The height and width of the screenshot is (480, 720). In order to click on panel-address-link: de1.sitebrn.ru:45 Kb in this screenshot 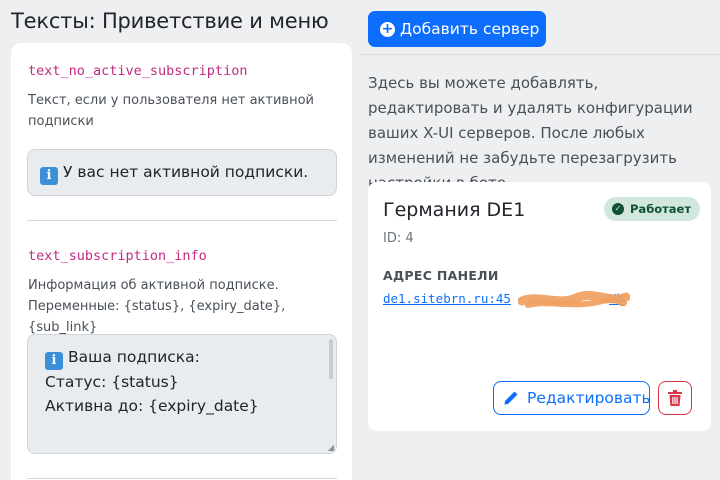, I will do `click(503, 298)`.